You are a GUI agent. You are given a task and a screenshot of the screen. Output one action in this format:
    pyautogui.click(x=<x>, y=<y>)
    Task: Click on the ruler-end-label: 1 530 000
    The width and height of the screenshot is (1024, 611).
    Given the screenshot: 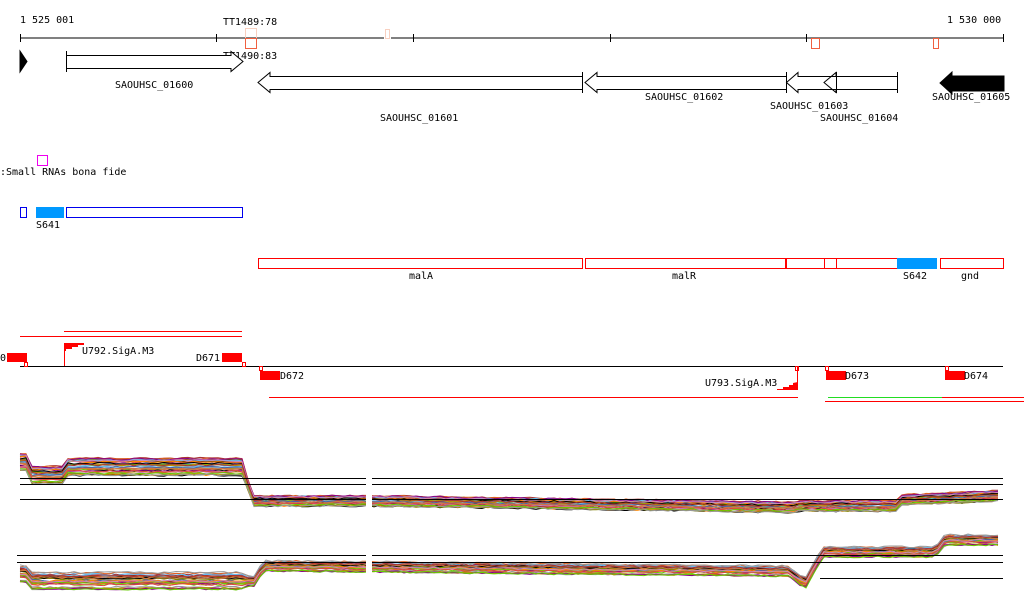 What is the action you would take?
    pyautogui.click(x=974, y=20)
    